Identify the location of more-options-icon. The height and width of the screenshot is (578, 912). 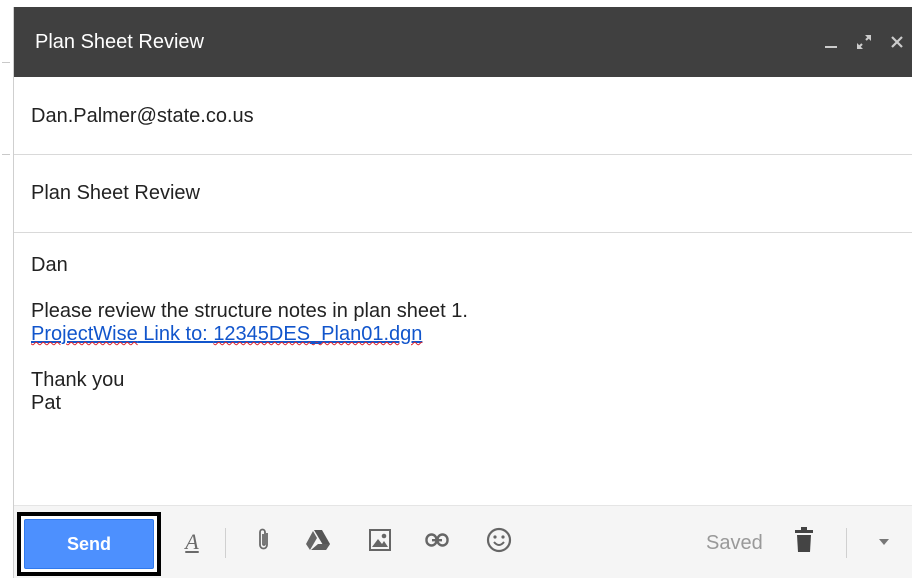
(884, 542).